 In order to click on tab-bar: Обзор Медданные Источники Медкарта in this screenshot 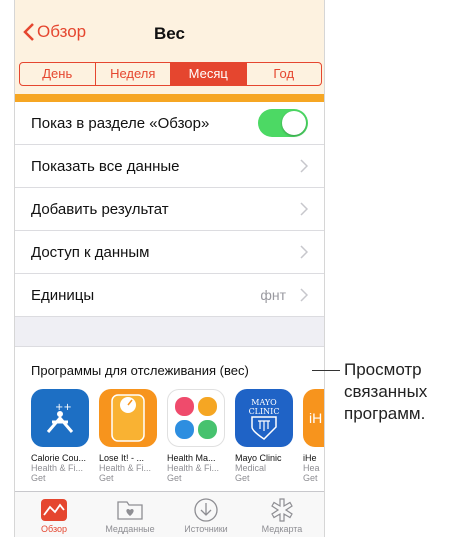, I will do `click(169, 514)`.